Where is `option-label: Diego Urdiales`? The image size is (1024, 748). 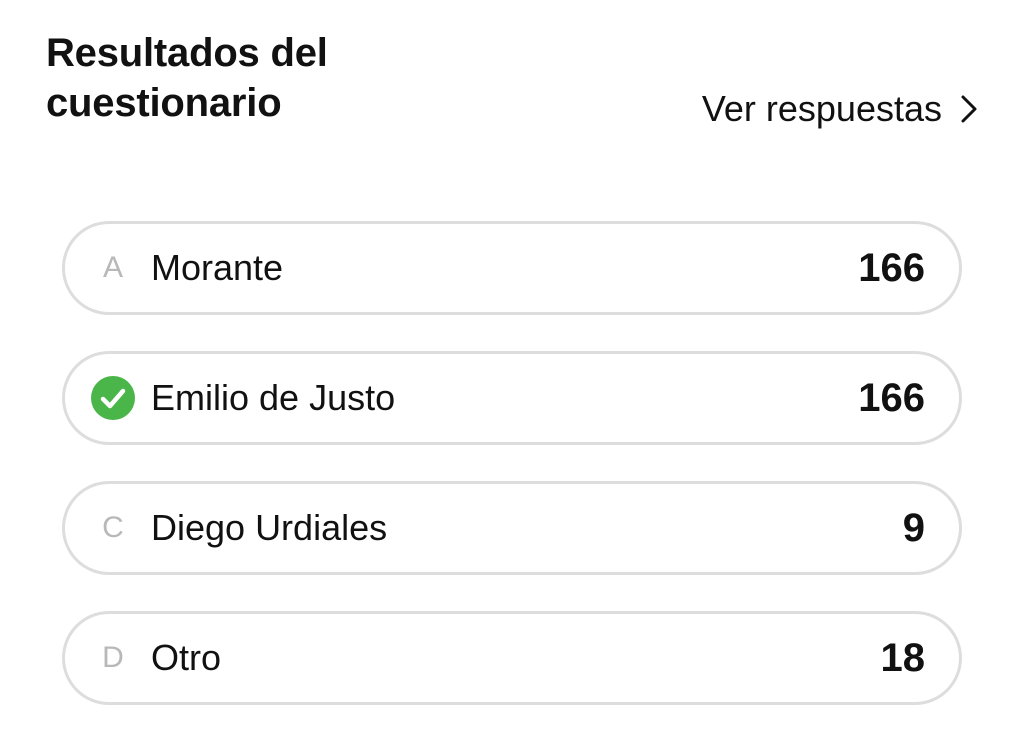 option-label: Diego Urdiales is located at coordinates (269, 527).